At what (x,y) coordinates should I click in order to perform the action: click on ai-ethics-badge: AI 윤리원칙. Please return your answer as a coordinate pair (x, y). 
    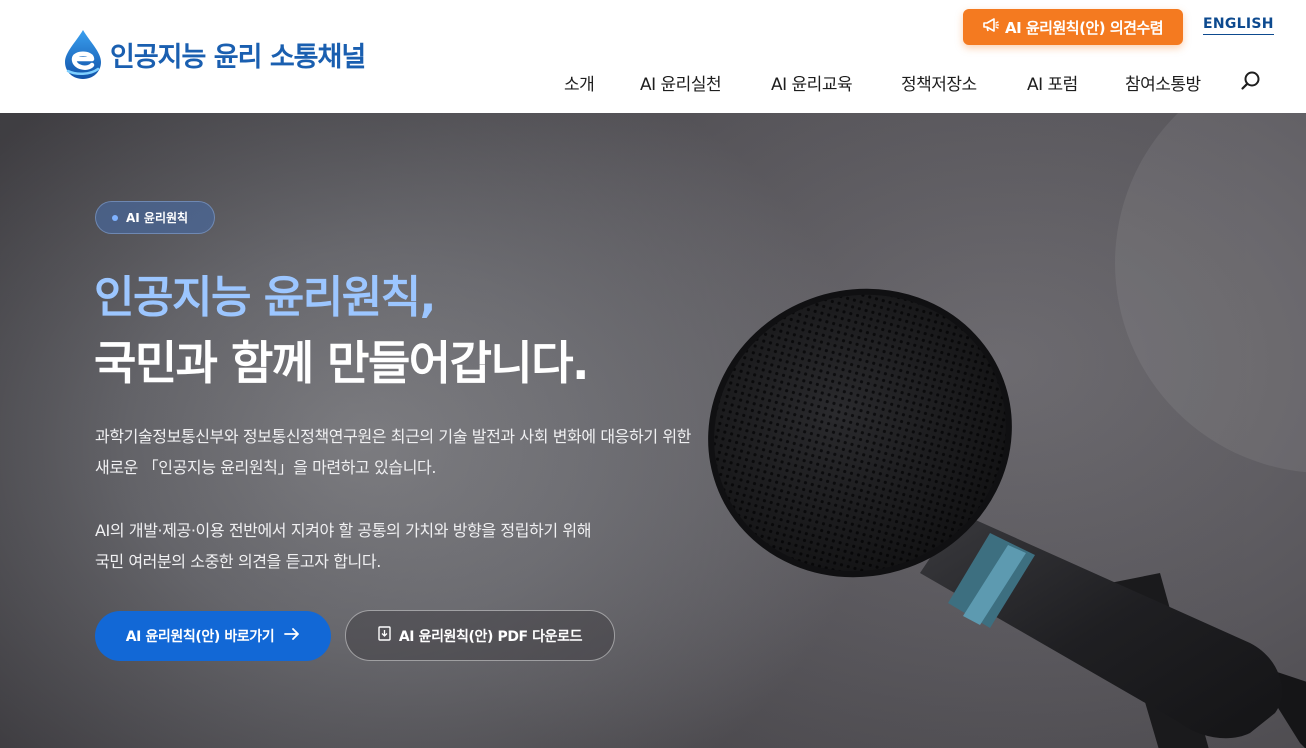
    Looking at the image, I should click on (155, 217).